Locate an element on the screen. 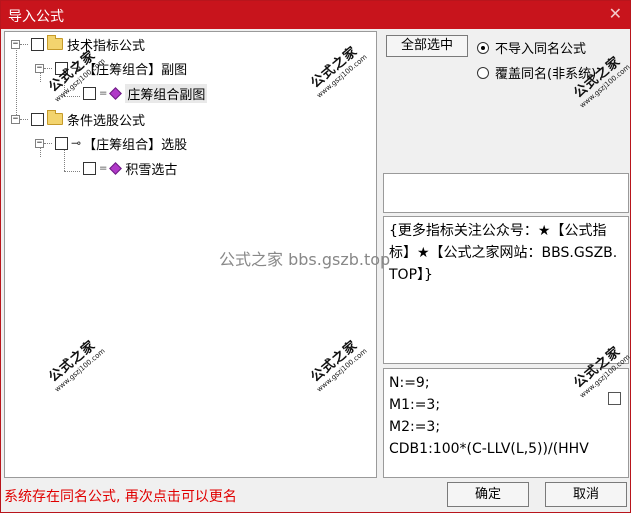 The width and height of the screenshot is (631, 513). cancel-button: 取消 is located at coordinates (586, 494).